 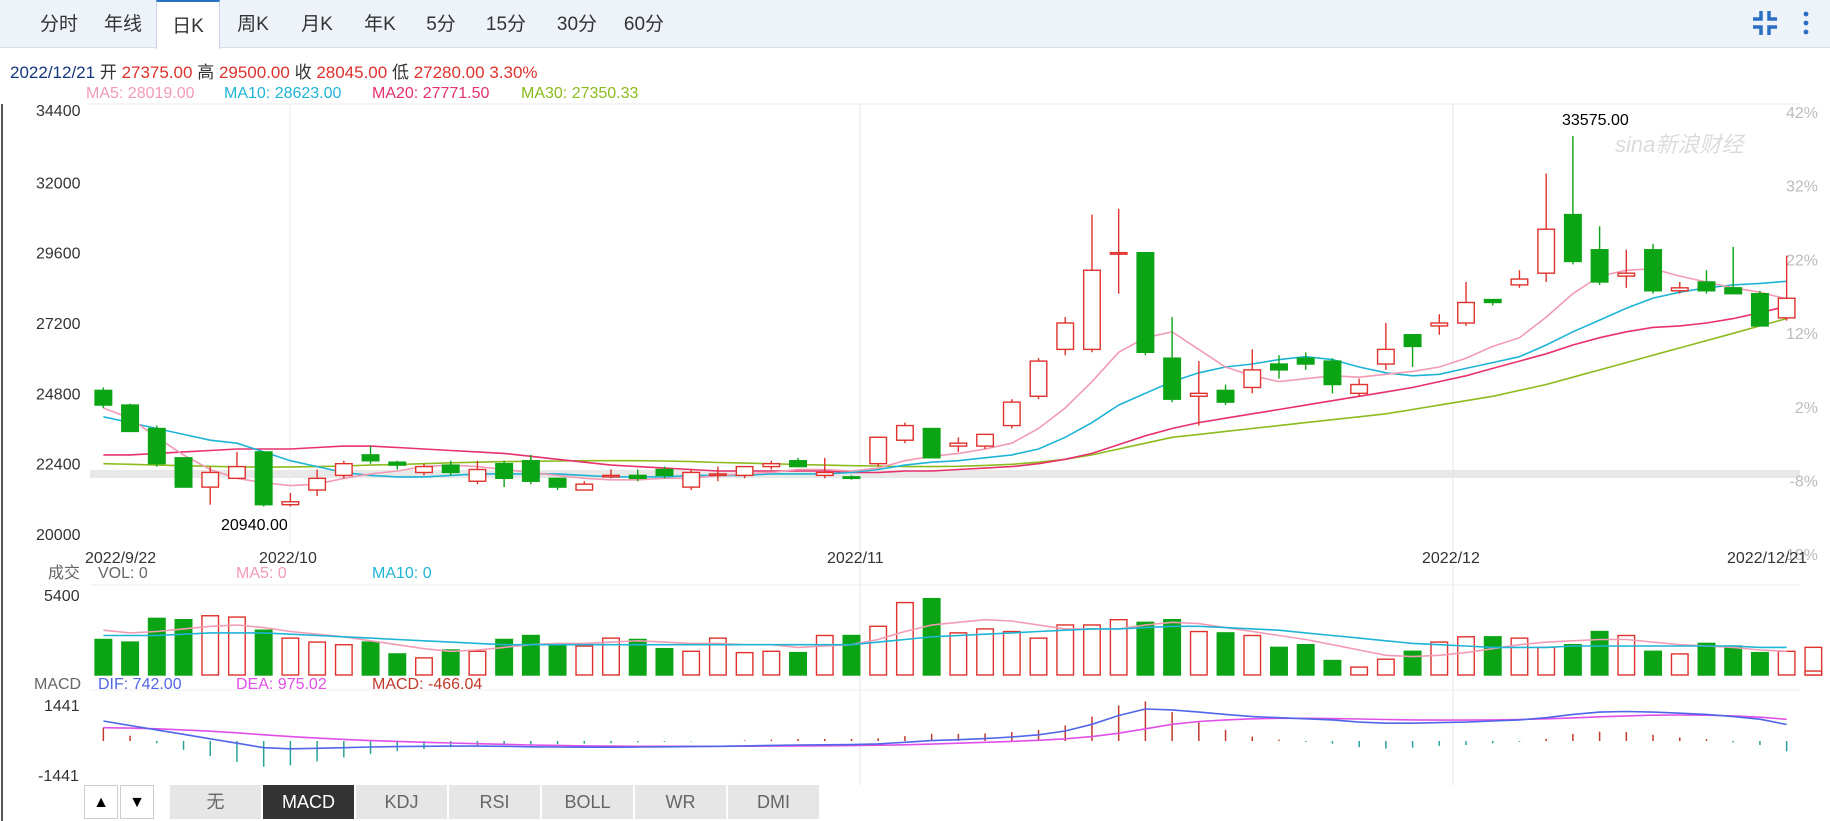 What do you see at coordinates (774, 802) in the screenshot?
I see `indicator-tab-dmi: DMI` at bounding box center [774, 802].